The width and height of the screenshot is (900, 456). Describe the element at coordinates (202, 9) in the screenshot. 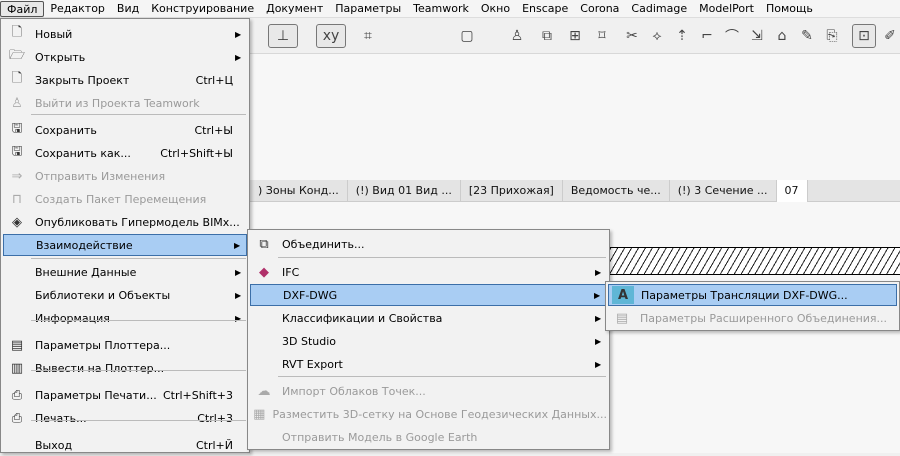

I see `menu-3: Конструирование` at that location.